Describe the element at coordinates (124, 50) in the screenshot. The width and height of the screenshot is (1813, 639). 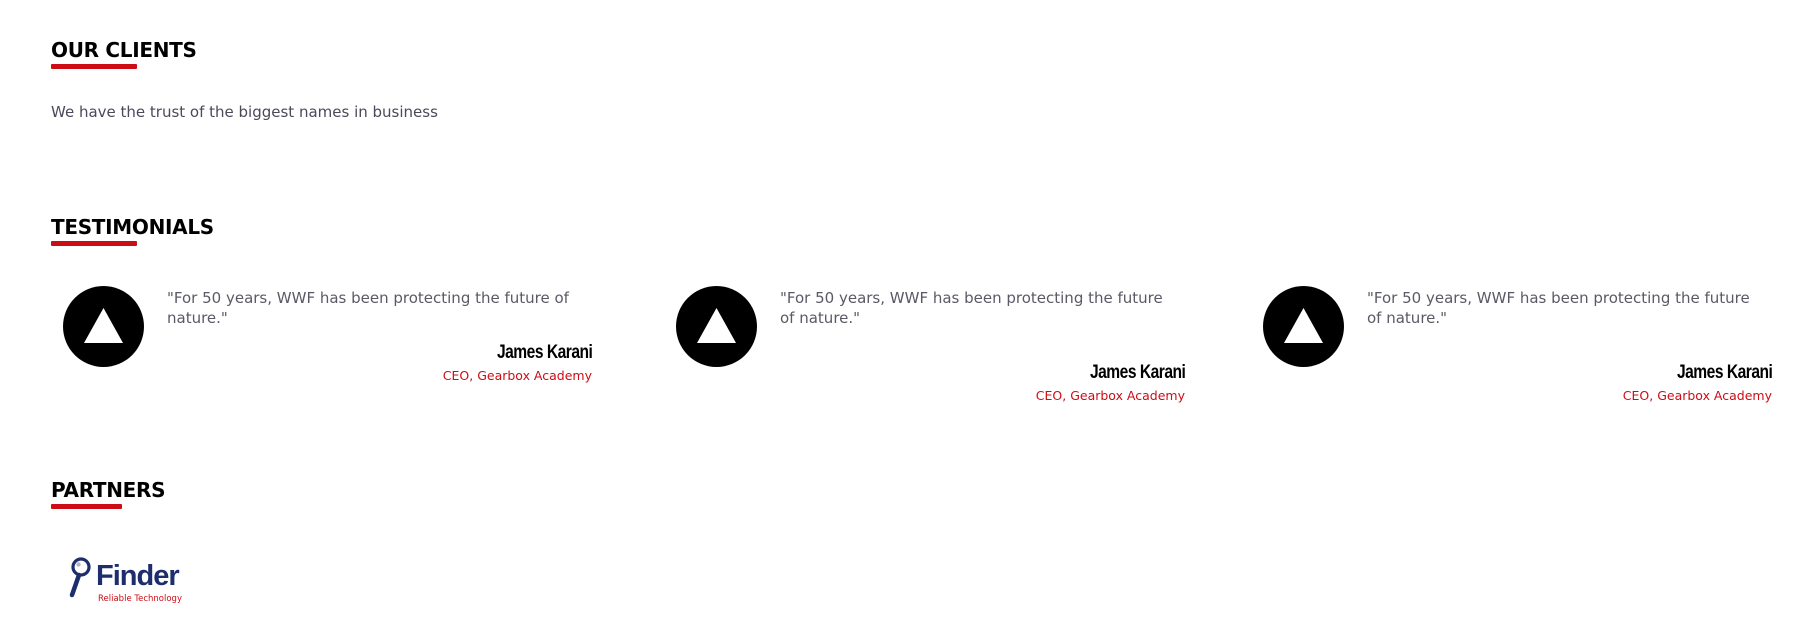
I see `clients-title: OUR CLIENTS` at that location.